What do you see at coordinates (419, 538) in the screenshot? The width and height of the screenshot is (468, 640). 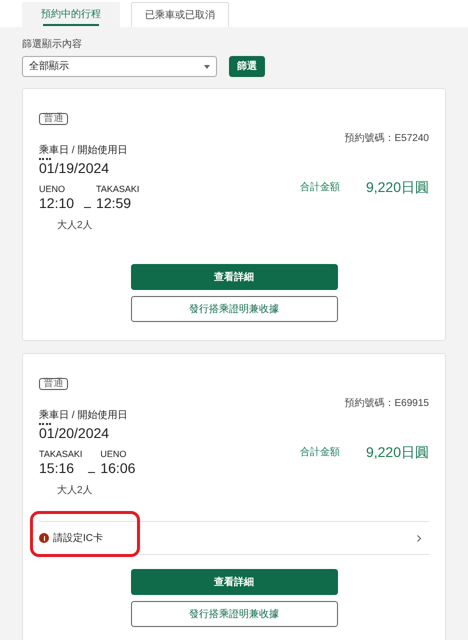 I see `chevron-icon` at bounding box center [419, 538].